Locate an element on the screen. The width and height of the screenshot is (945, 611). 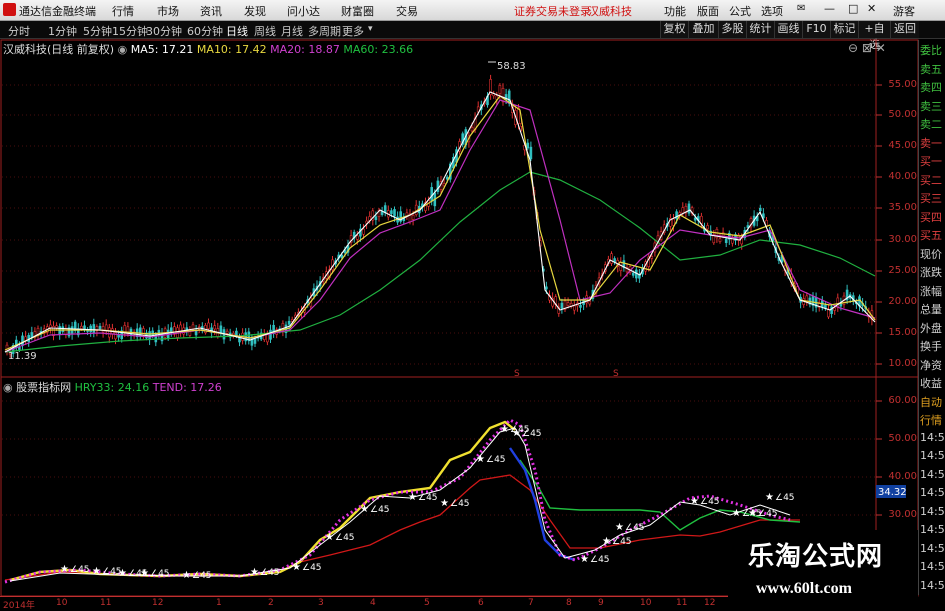
price-axis-label: 55.00 is located at coordinates (902, 84).